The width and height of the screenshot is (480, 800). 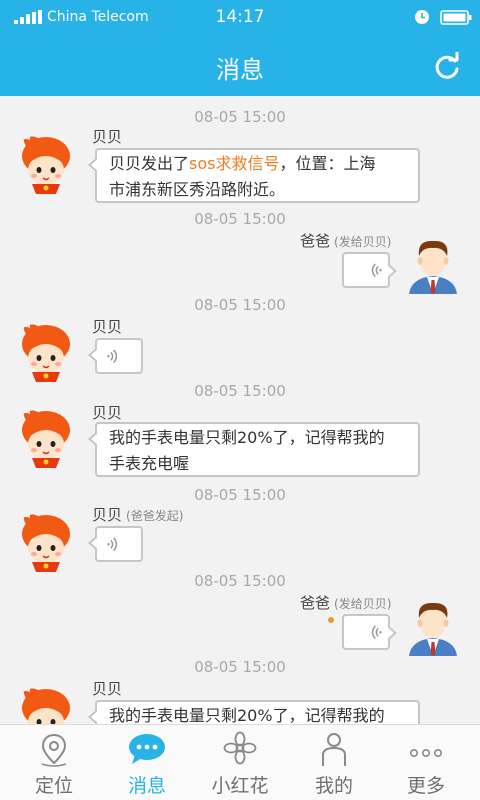 I want to click on message-text: 贝贝发出了, so click(x=149, y=163).